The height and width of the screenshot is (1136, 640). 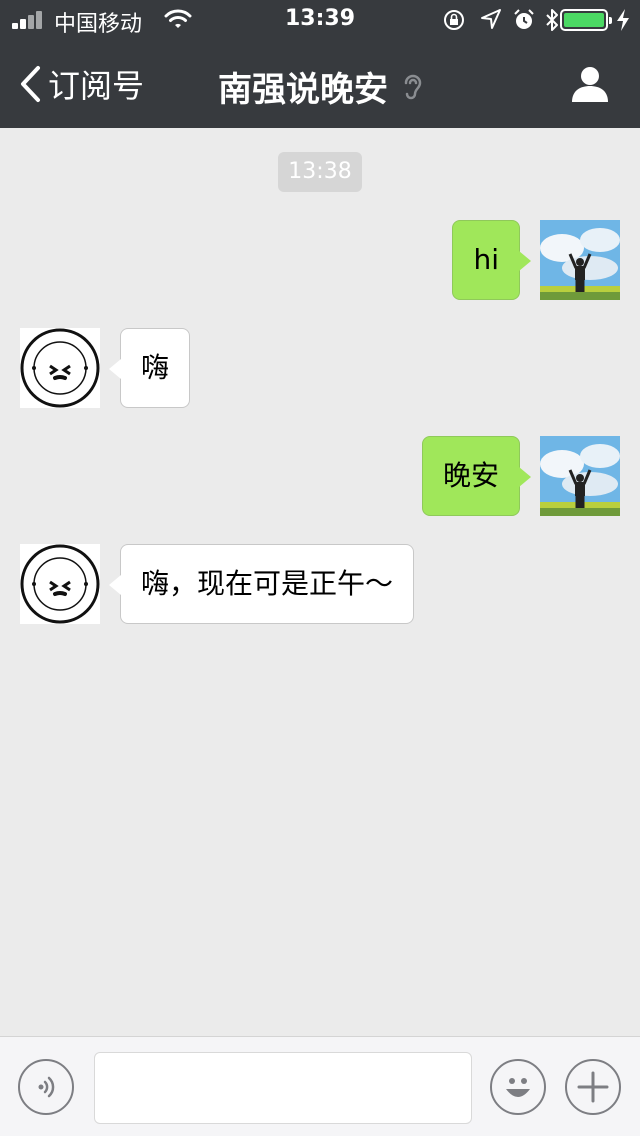 I want to click on emoji-button, so click(x=518, y=1087).